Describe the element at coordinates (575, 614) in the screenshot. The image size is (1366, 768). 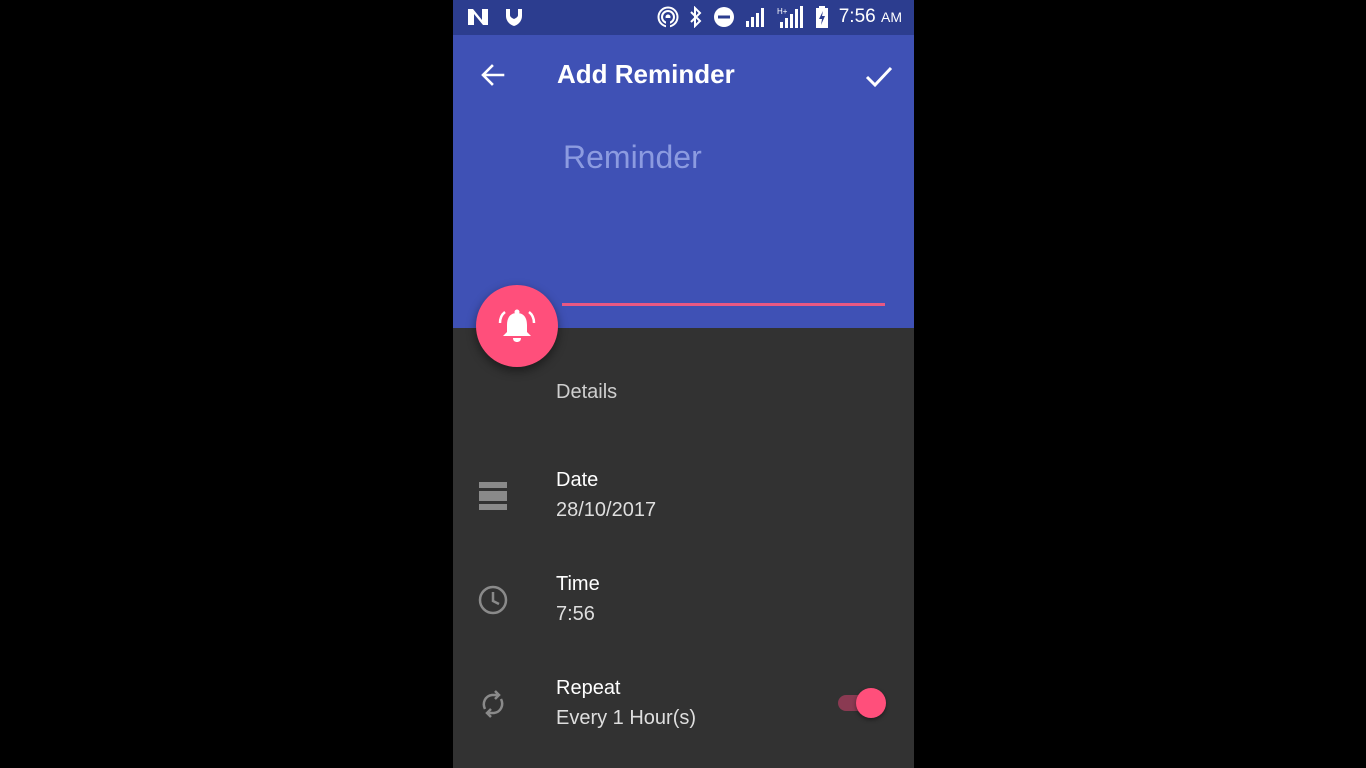
I see `time-value: 7:56` at that location.